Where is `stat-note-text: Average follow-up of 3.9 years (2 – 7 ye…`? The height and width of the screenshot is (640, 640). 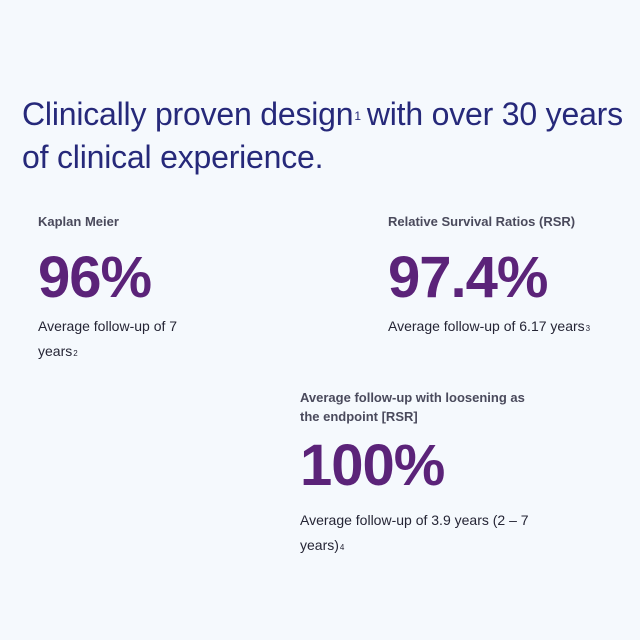 stat-note-text: Average follow-up of 3.9 years (2 – 7 ye… is located at coordinates (414, 532).